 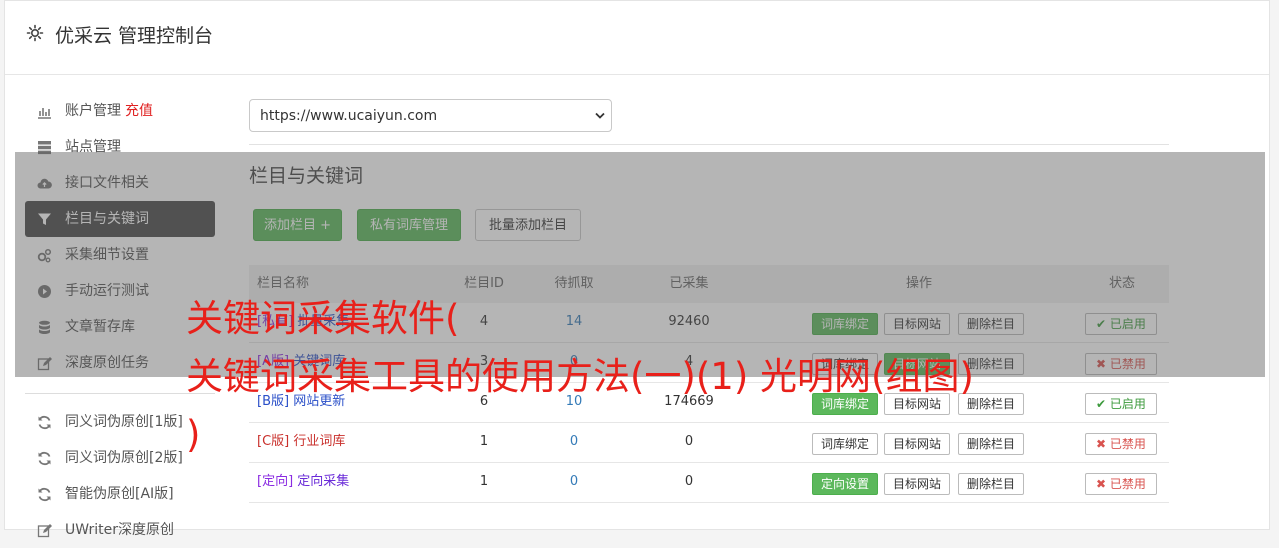 What do you see at coordinates (44, 531) in the screenshot?
I see `edit-icon` at bounding box center [44, 531].